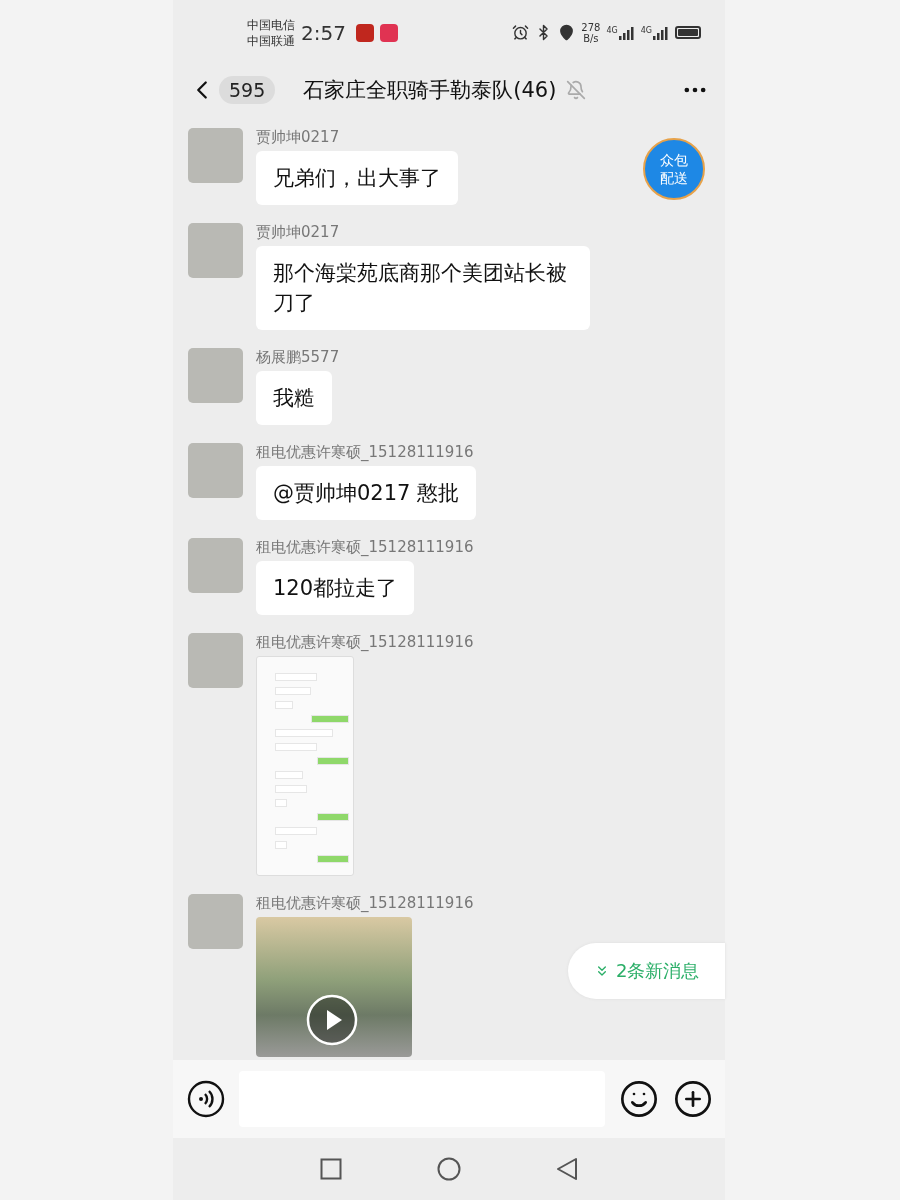  I want to click on back-triangle-nav-icon, so click(567, 1169).